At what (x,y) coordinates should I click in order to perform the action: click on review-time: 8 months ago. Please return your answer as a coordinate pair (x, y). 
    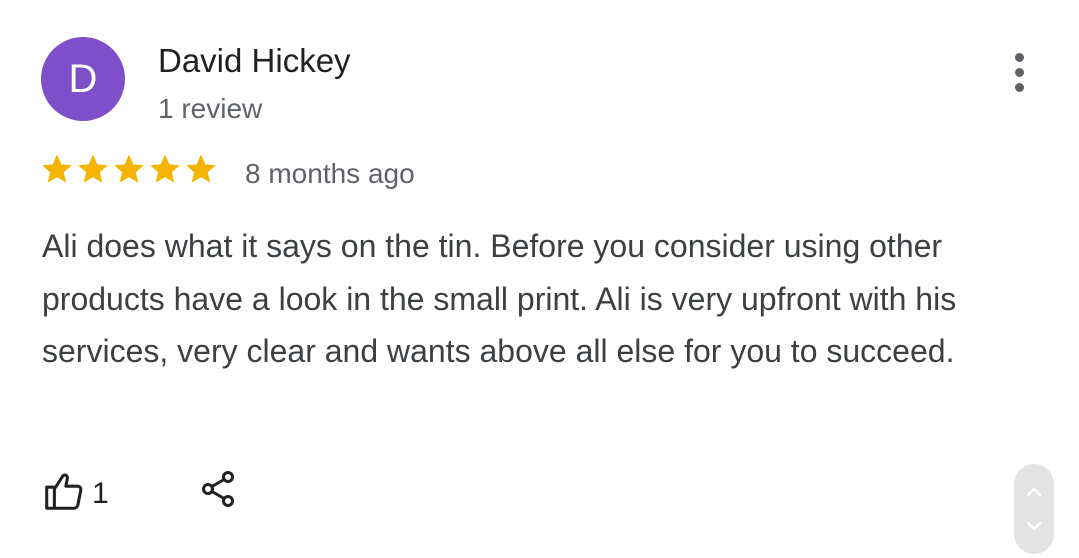
    Looking at the image, I should click on (330, 173).